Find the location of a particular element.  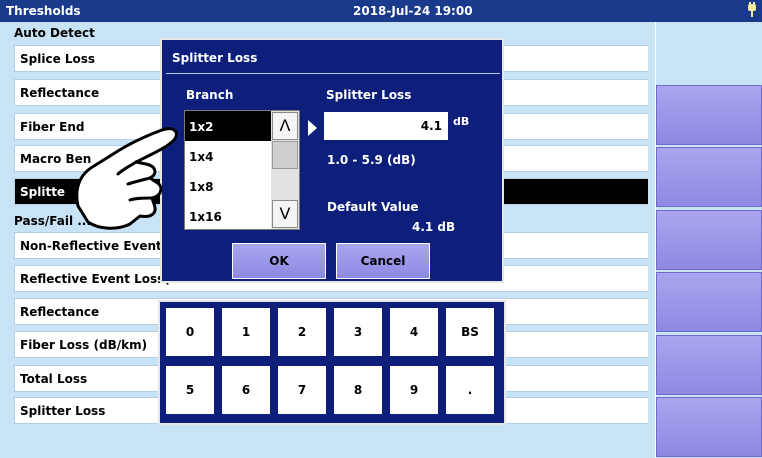

datetime: 2018-Jul-24 19:00 is located at coordinates (413, 11).